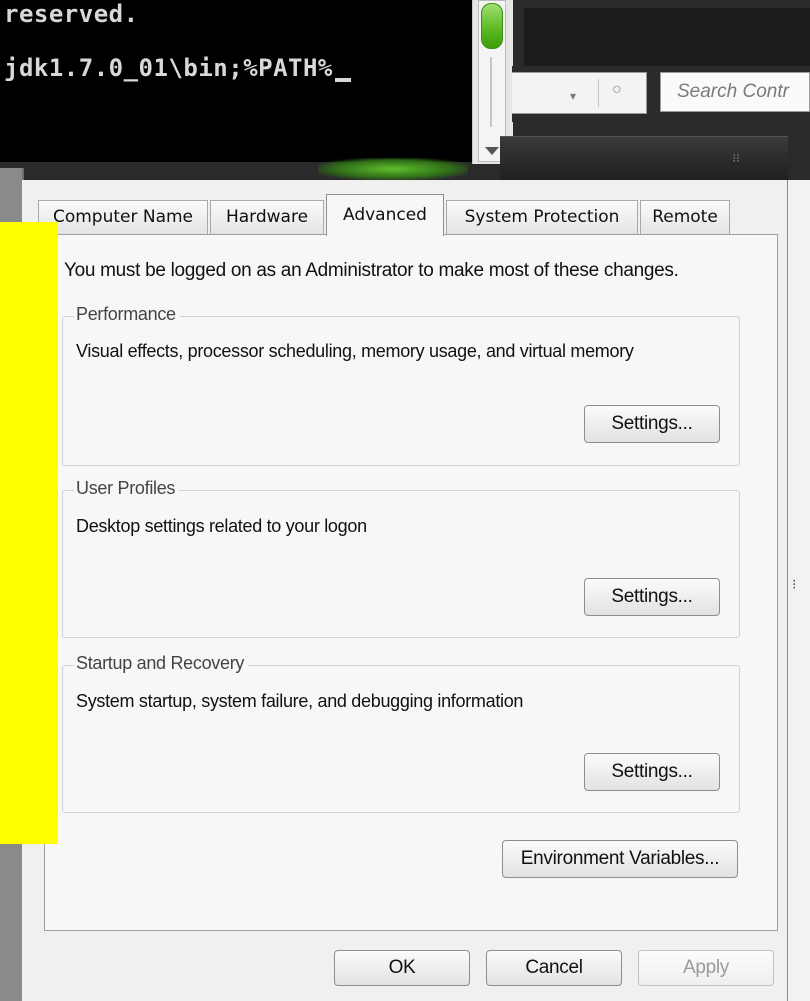  What do you see at coordinates (492, 151) in the screenshot?
I see `scroll-down-arrow-icon` at bounding box center [492, 151].